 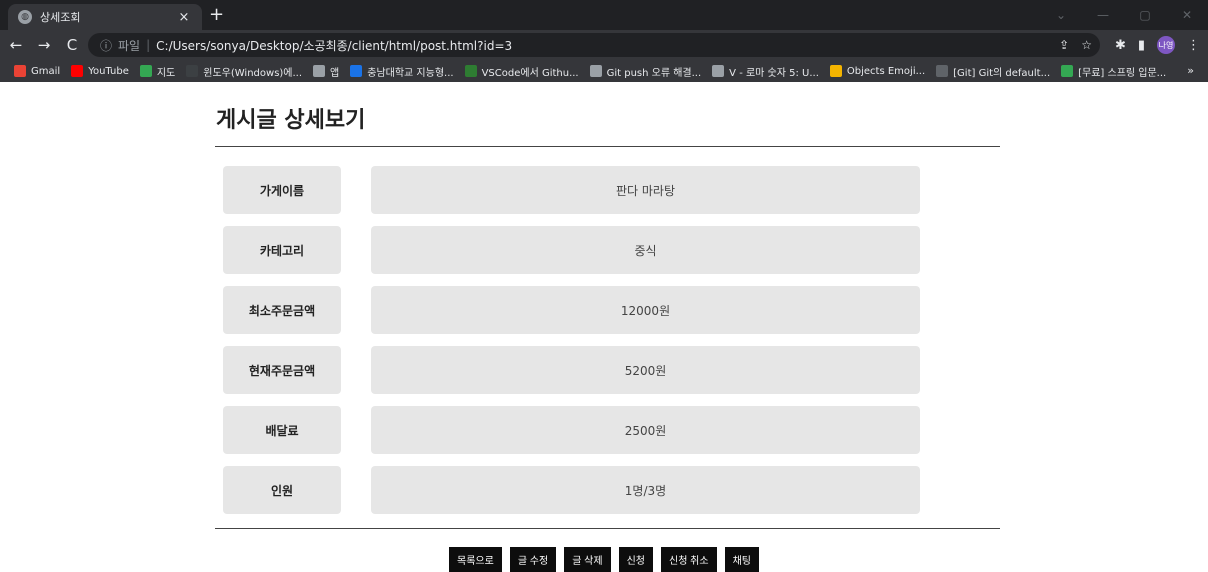 I want to click on detail-row: 배달료 2500원, so click(x=573, y=430).